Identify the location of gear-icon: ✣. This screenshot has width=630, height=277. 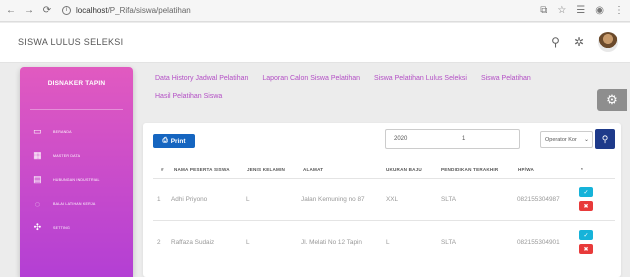
(37, 227).